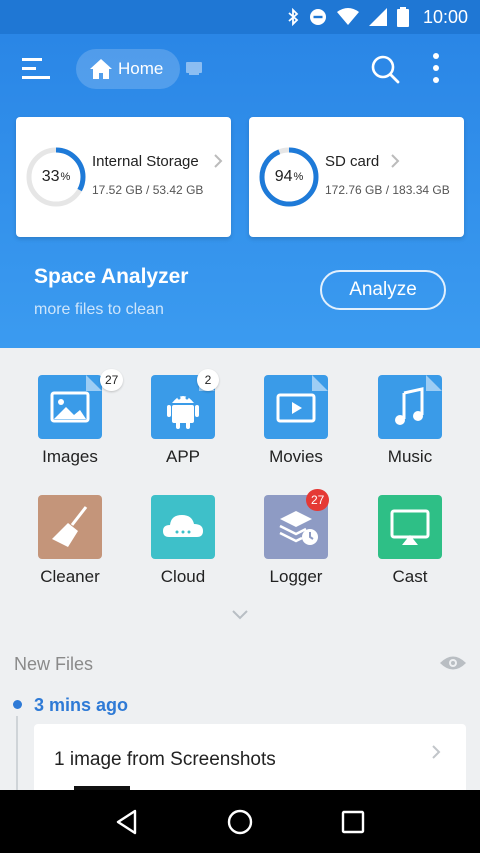 The height and width of the screenshot is (853, 480). I want to click on status-icons, so click(348, 17).